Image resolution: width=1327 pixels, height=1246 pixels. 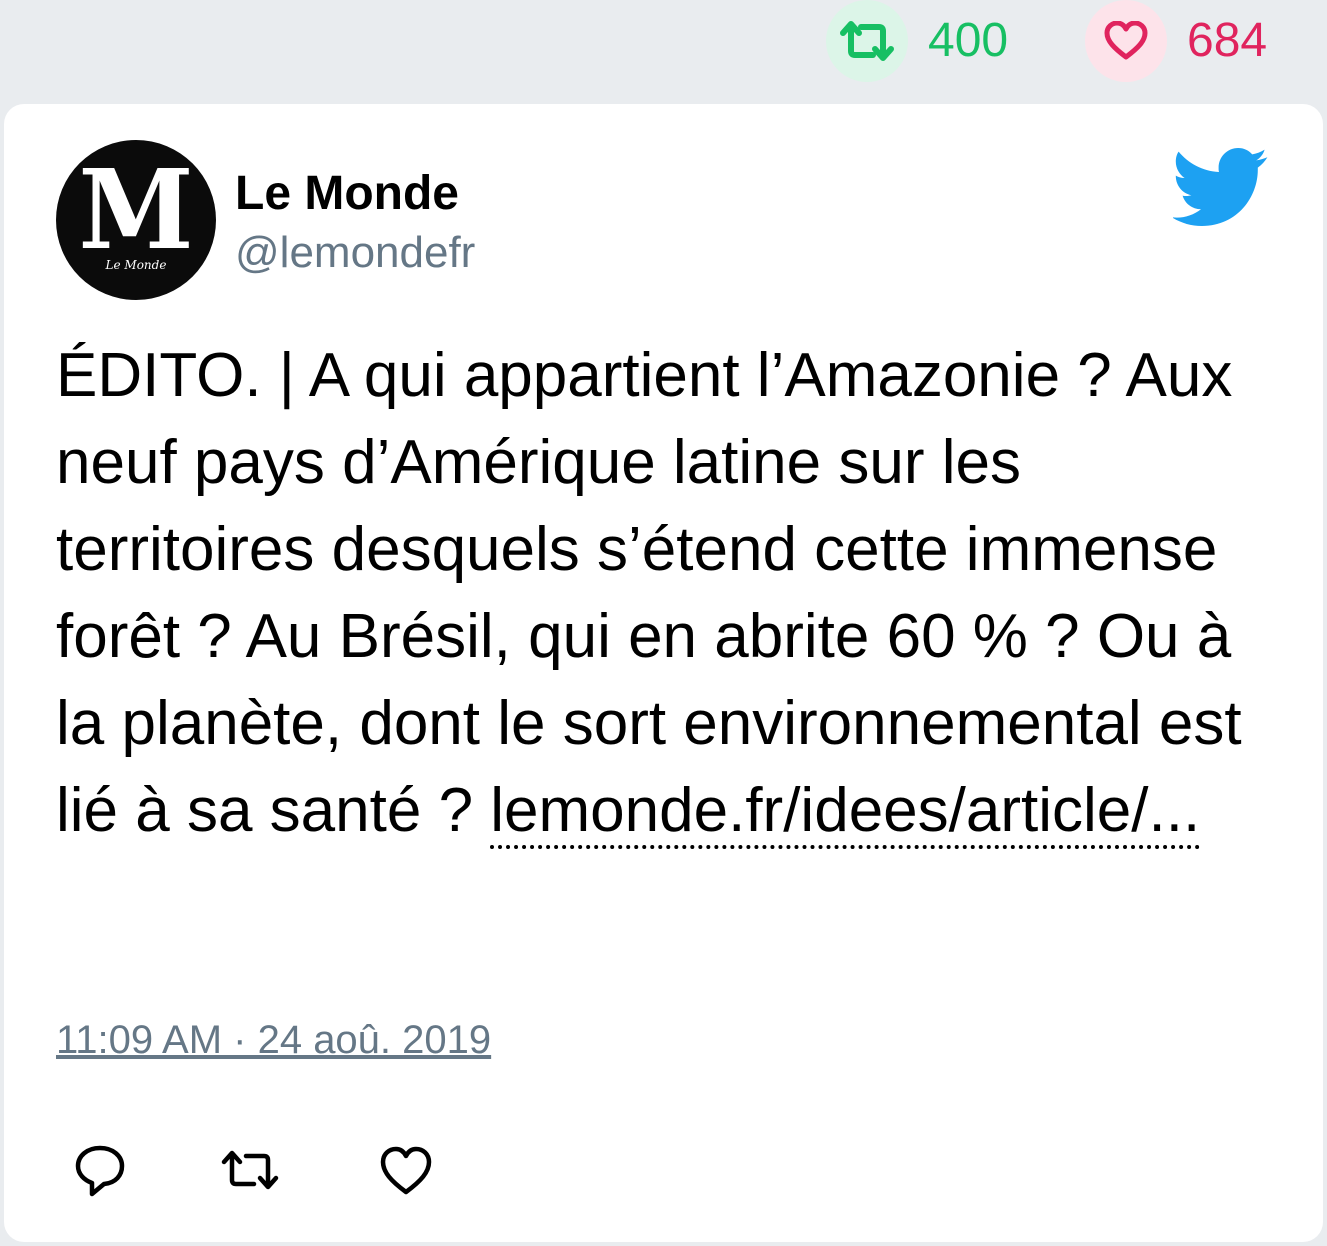 What do you see at coordinates (347, 193) in the screenshot?
I see `author-name: Le Monde` at bounding box center [347, 193].